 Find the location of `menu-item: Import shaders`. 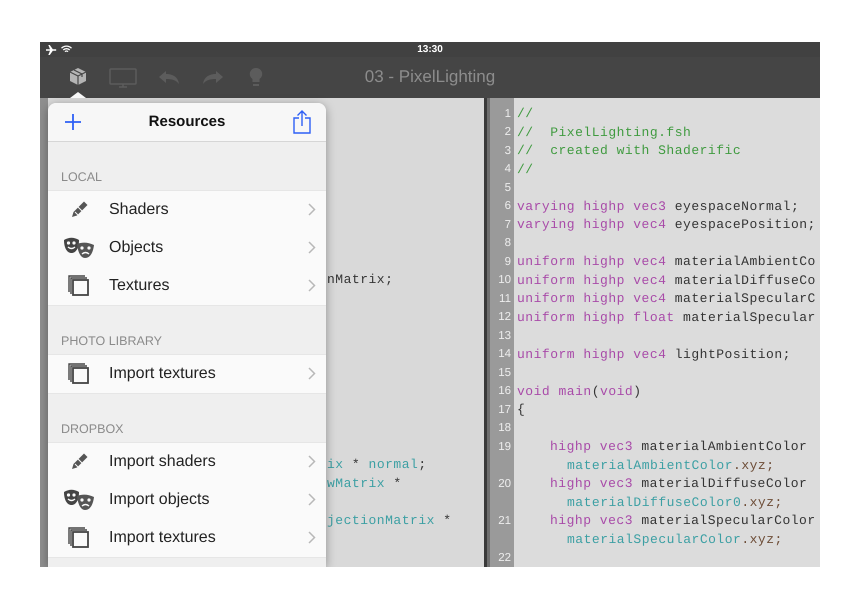

menu-item: Import shaders is located at coordinates (187, 461).